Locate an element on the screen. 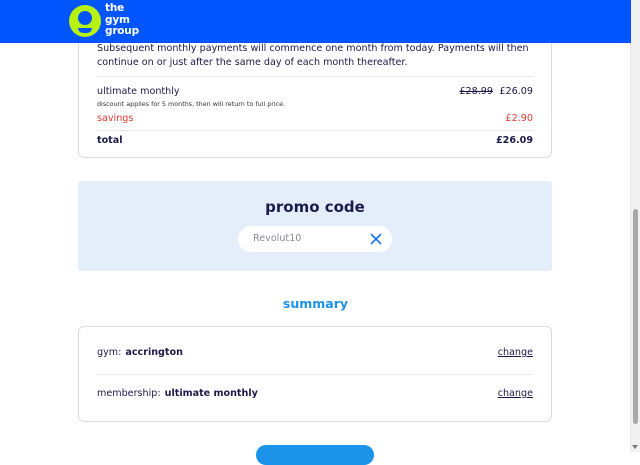 The height and width of the screenshot is (465, 640). discounted-price: £26.09 is located at coordinates (516, 91).